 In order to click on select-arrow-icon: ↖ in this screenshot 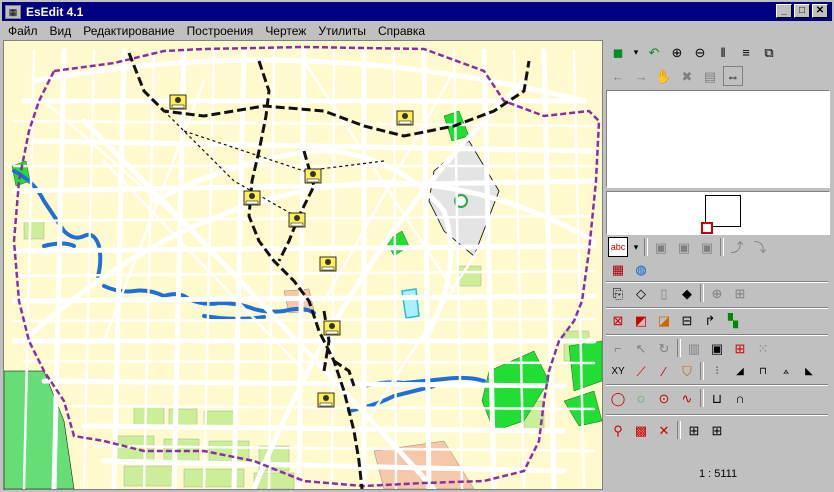, I will do `click(641, 348)`.